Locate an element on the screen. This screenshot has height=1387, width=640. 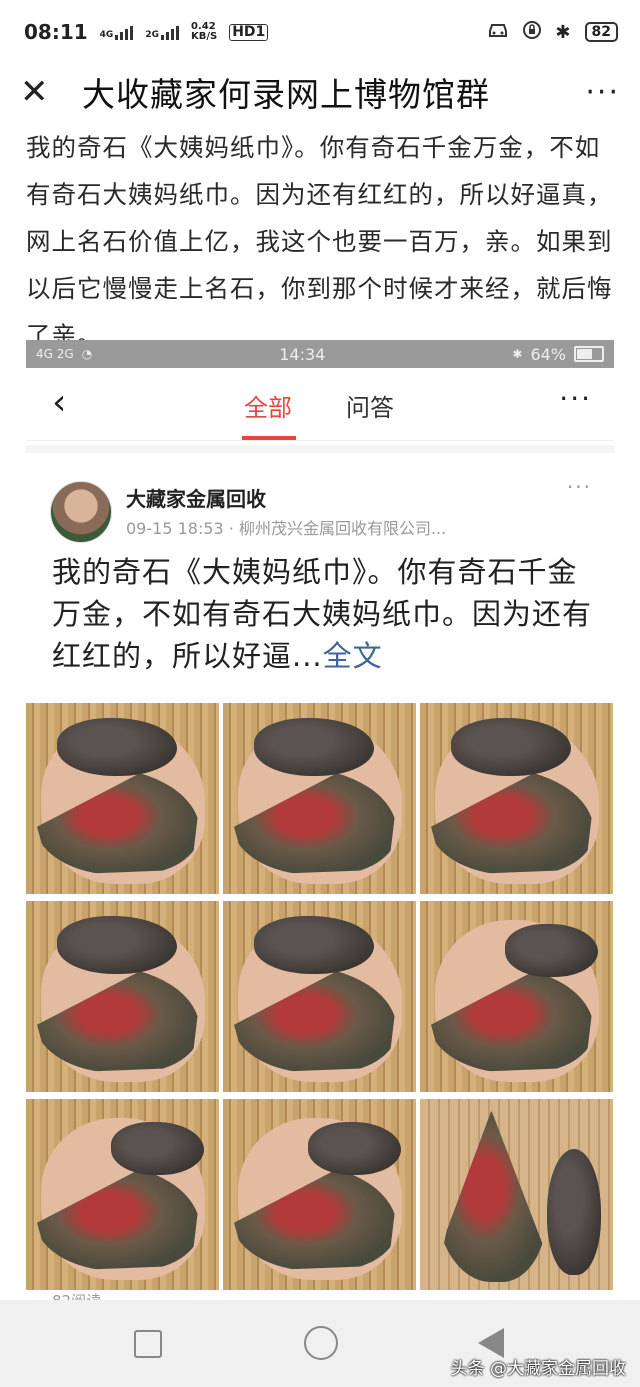
network-speed: 0.42 KB/S is located at coordinates (204, 31).